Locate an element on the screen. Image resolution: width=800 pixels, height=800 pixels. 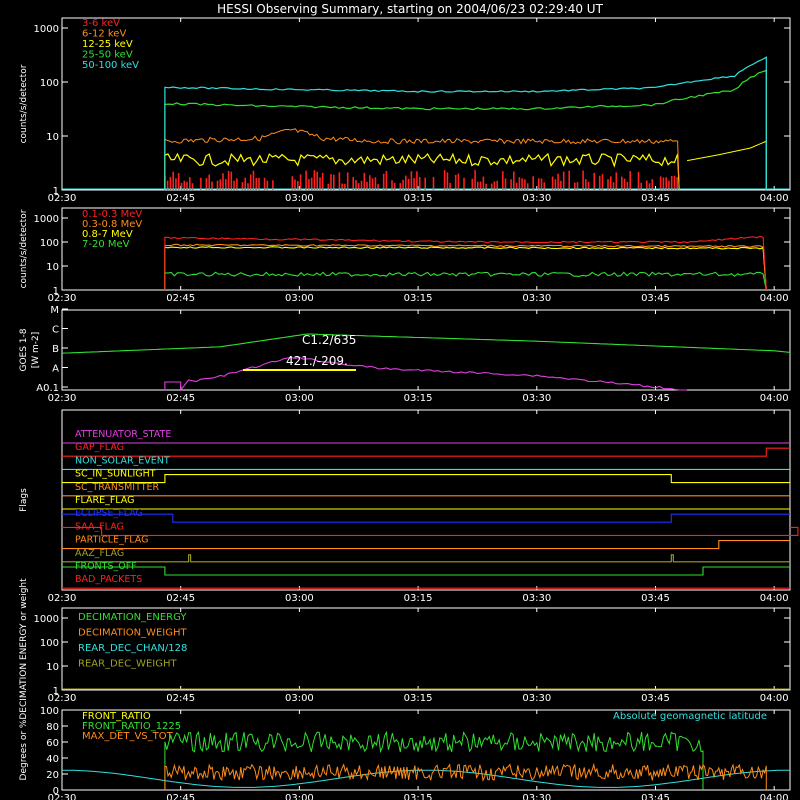
y-tick-label: B is located at coordinates (55, 349).